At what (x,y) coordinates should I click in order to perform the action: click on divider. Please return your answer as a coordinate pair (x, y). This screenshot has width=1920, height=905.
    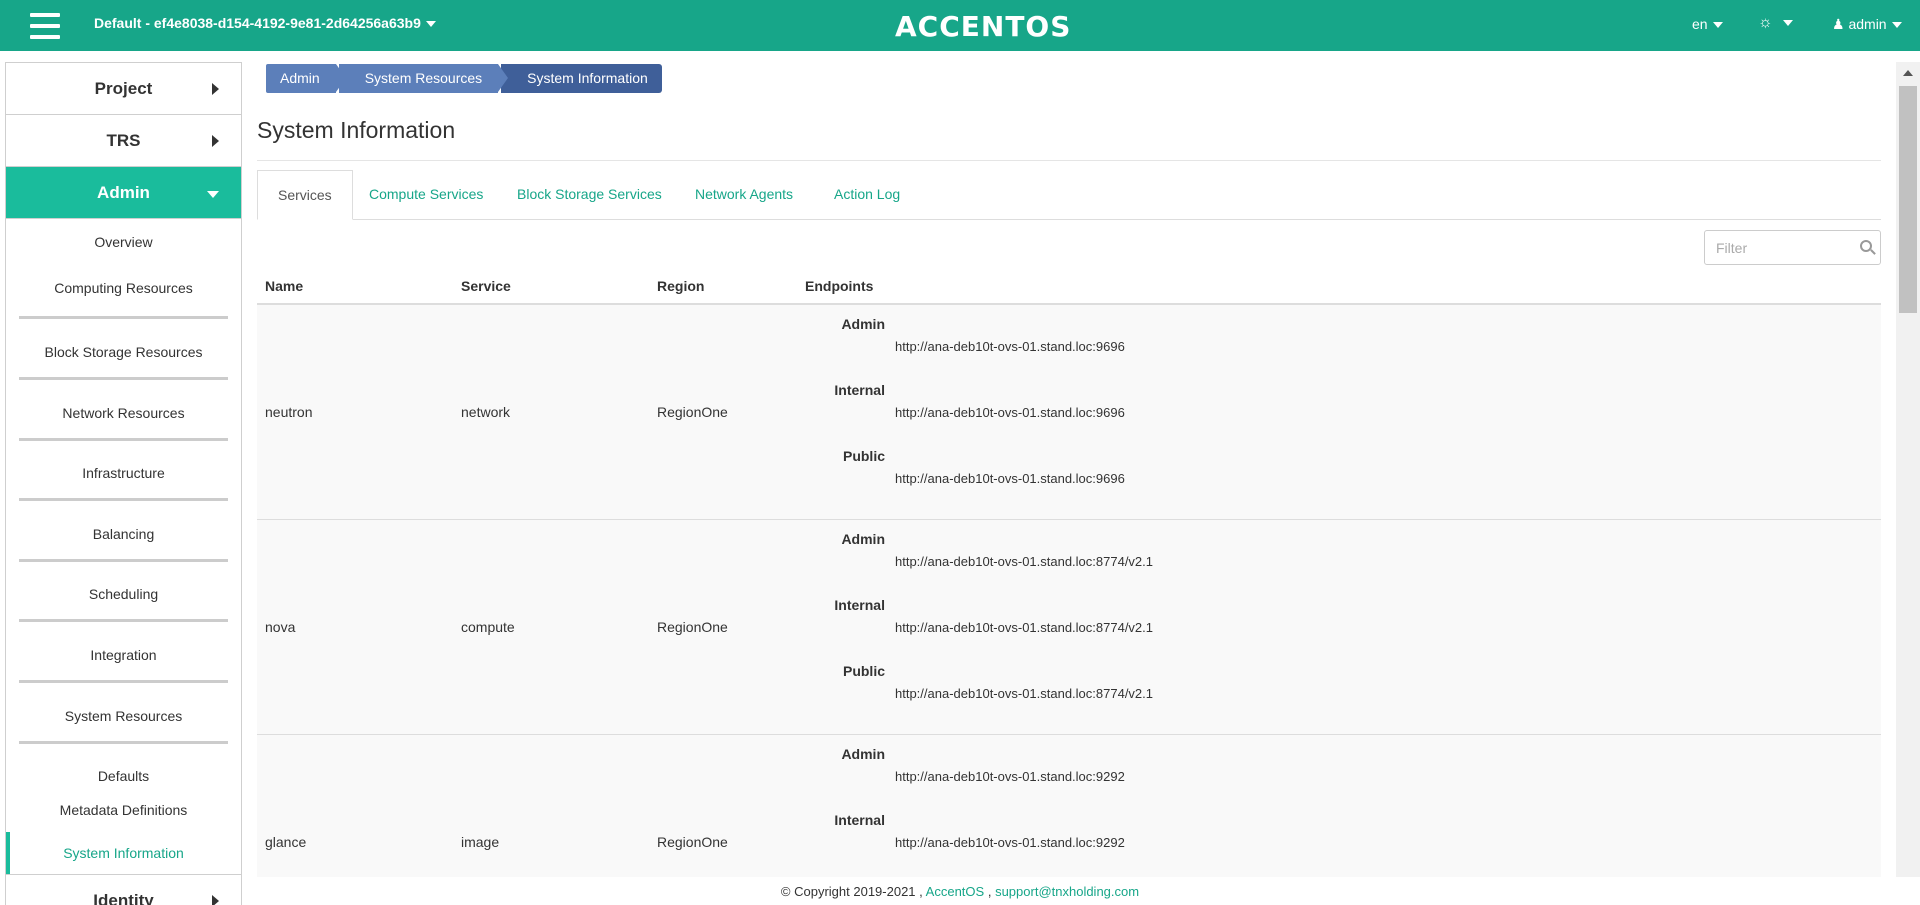
    Looking at the image, I should click on (1069, 160).